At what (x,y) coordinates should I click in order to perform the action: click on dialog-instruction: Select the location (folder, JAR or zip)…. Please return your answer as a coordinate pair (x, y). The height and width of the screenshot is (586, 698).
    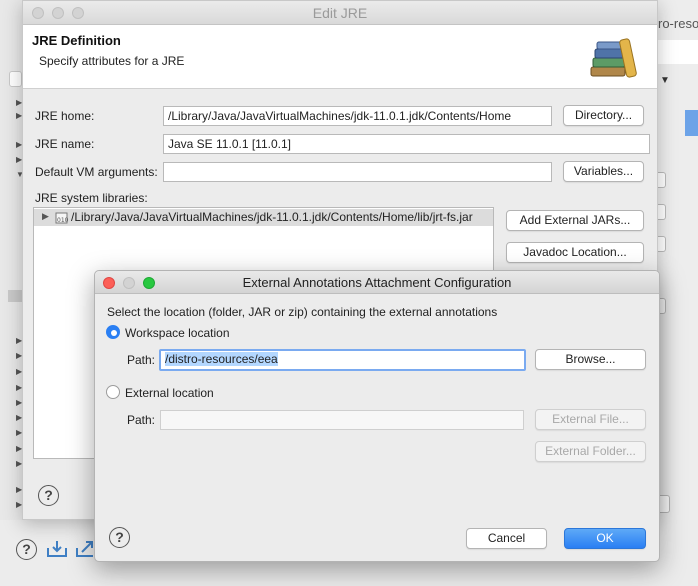
    Looking at the image, I should click on (302, 312).